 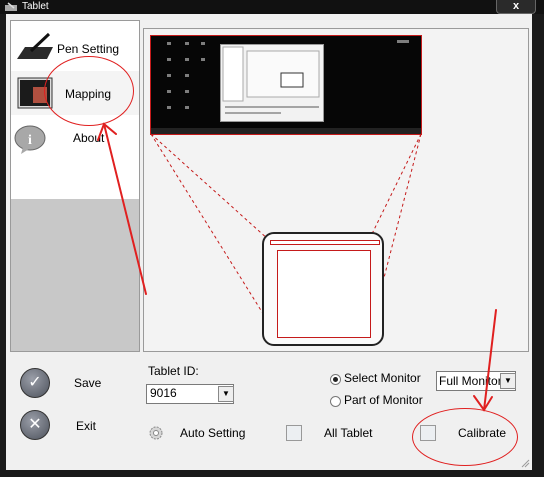 What do you see at coordinates (325, 242) in the screenshot?
I see `tablet-top-strip` at bounding box center [325, 242].